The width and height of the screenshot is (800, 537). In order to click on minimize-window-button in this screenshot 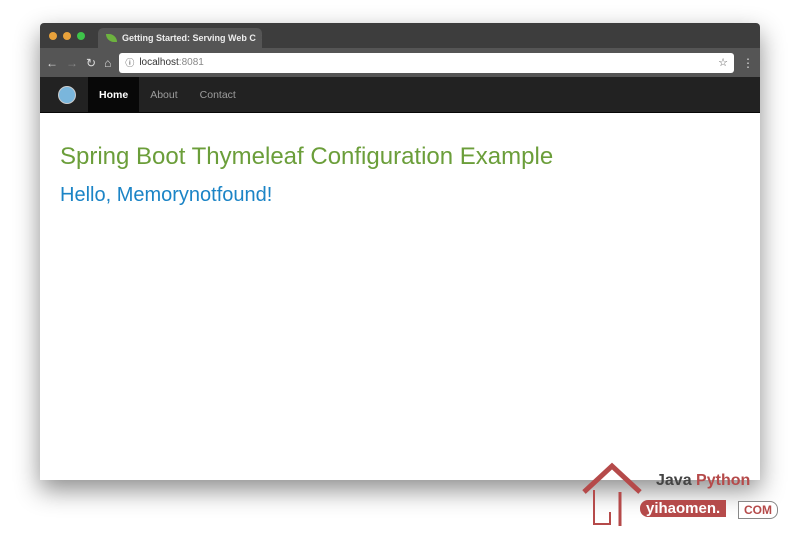, I will do `click(67, 36)`.